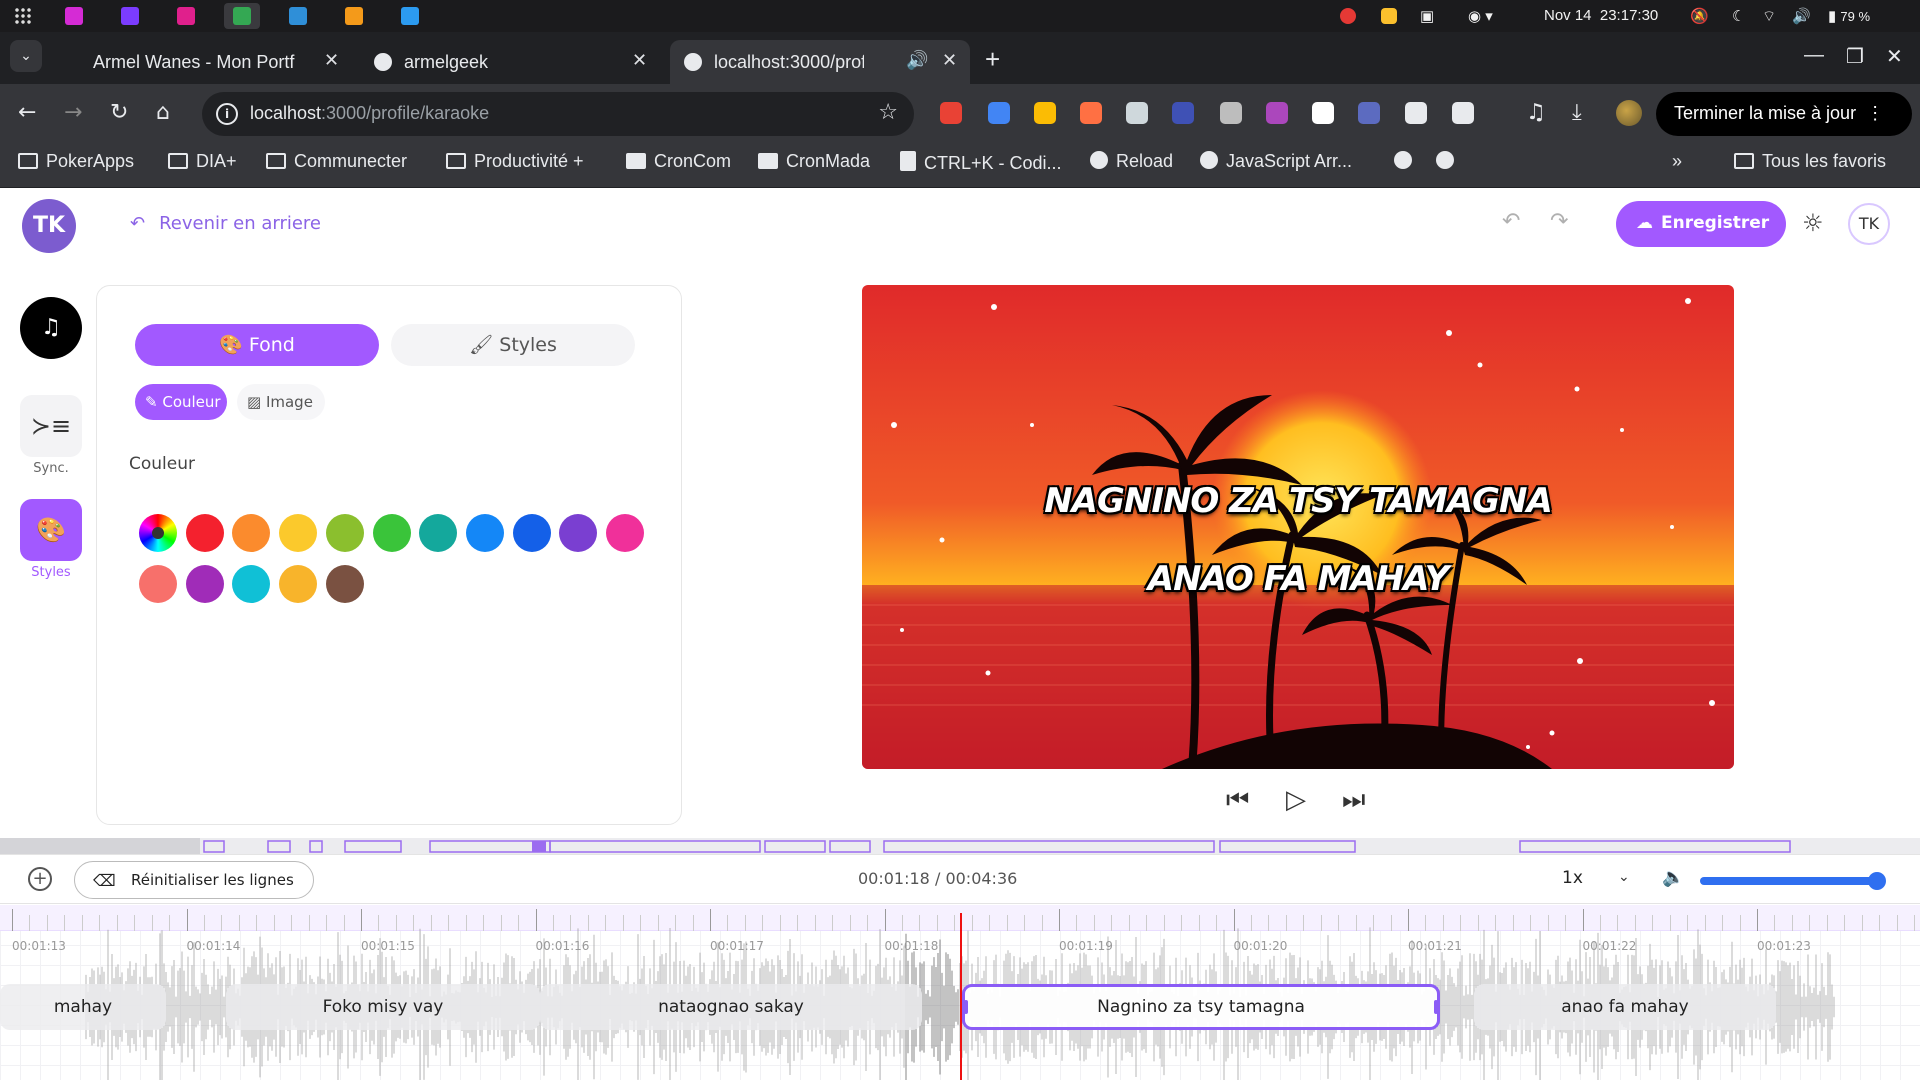  I want to click on bookmark-item: Reload, so click(1131, 166).